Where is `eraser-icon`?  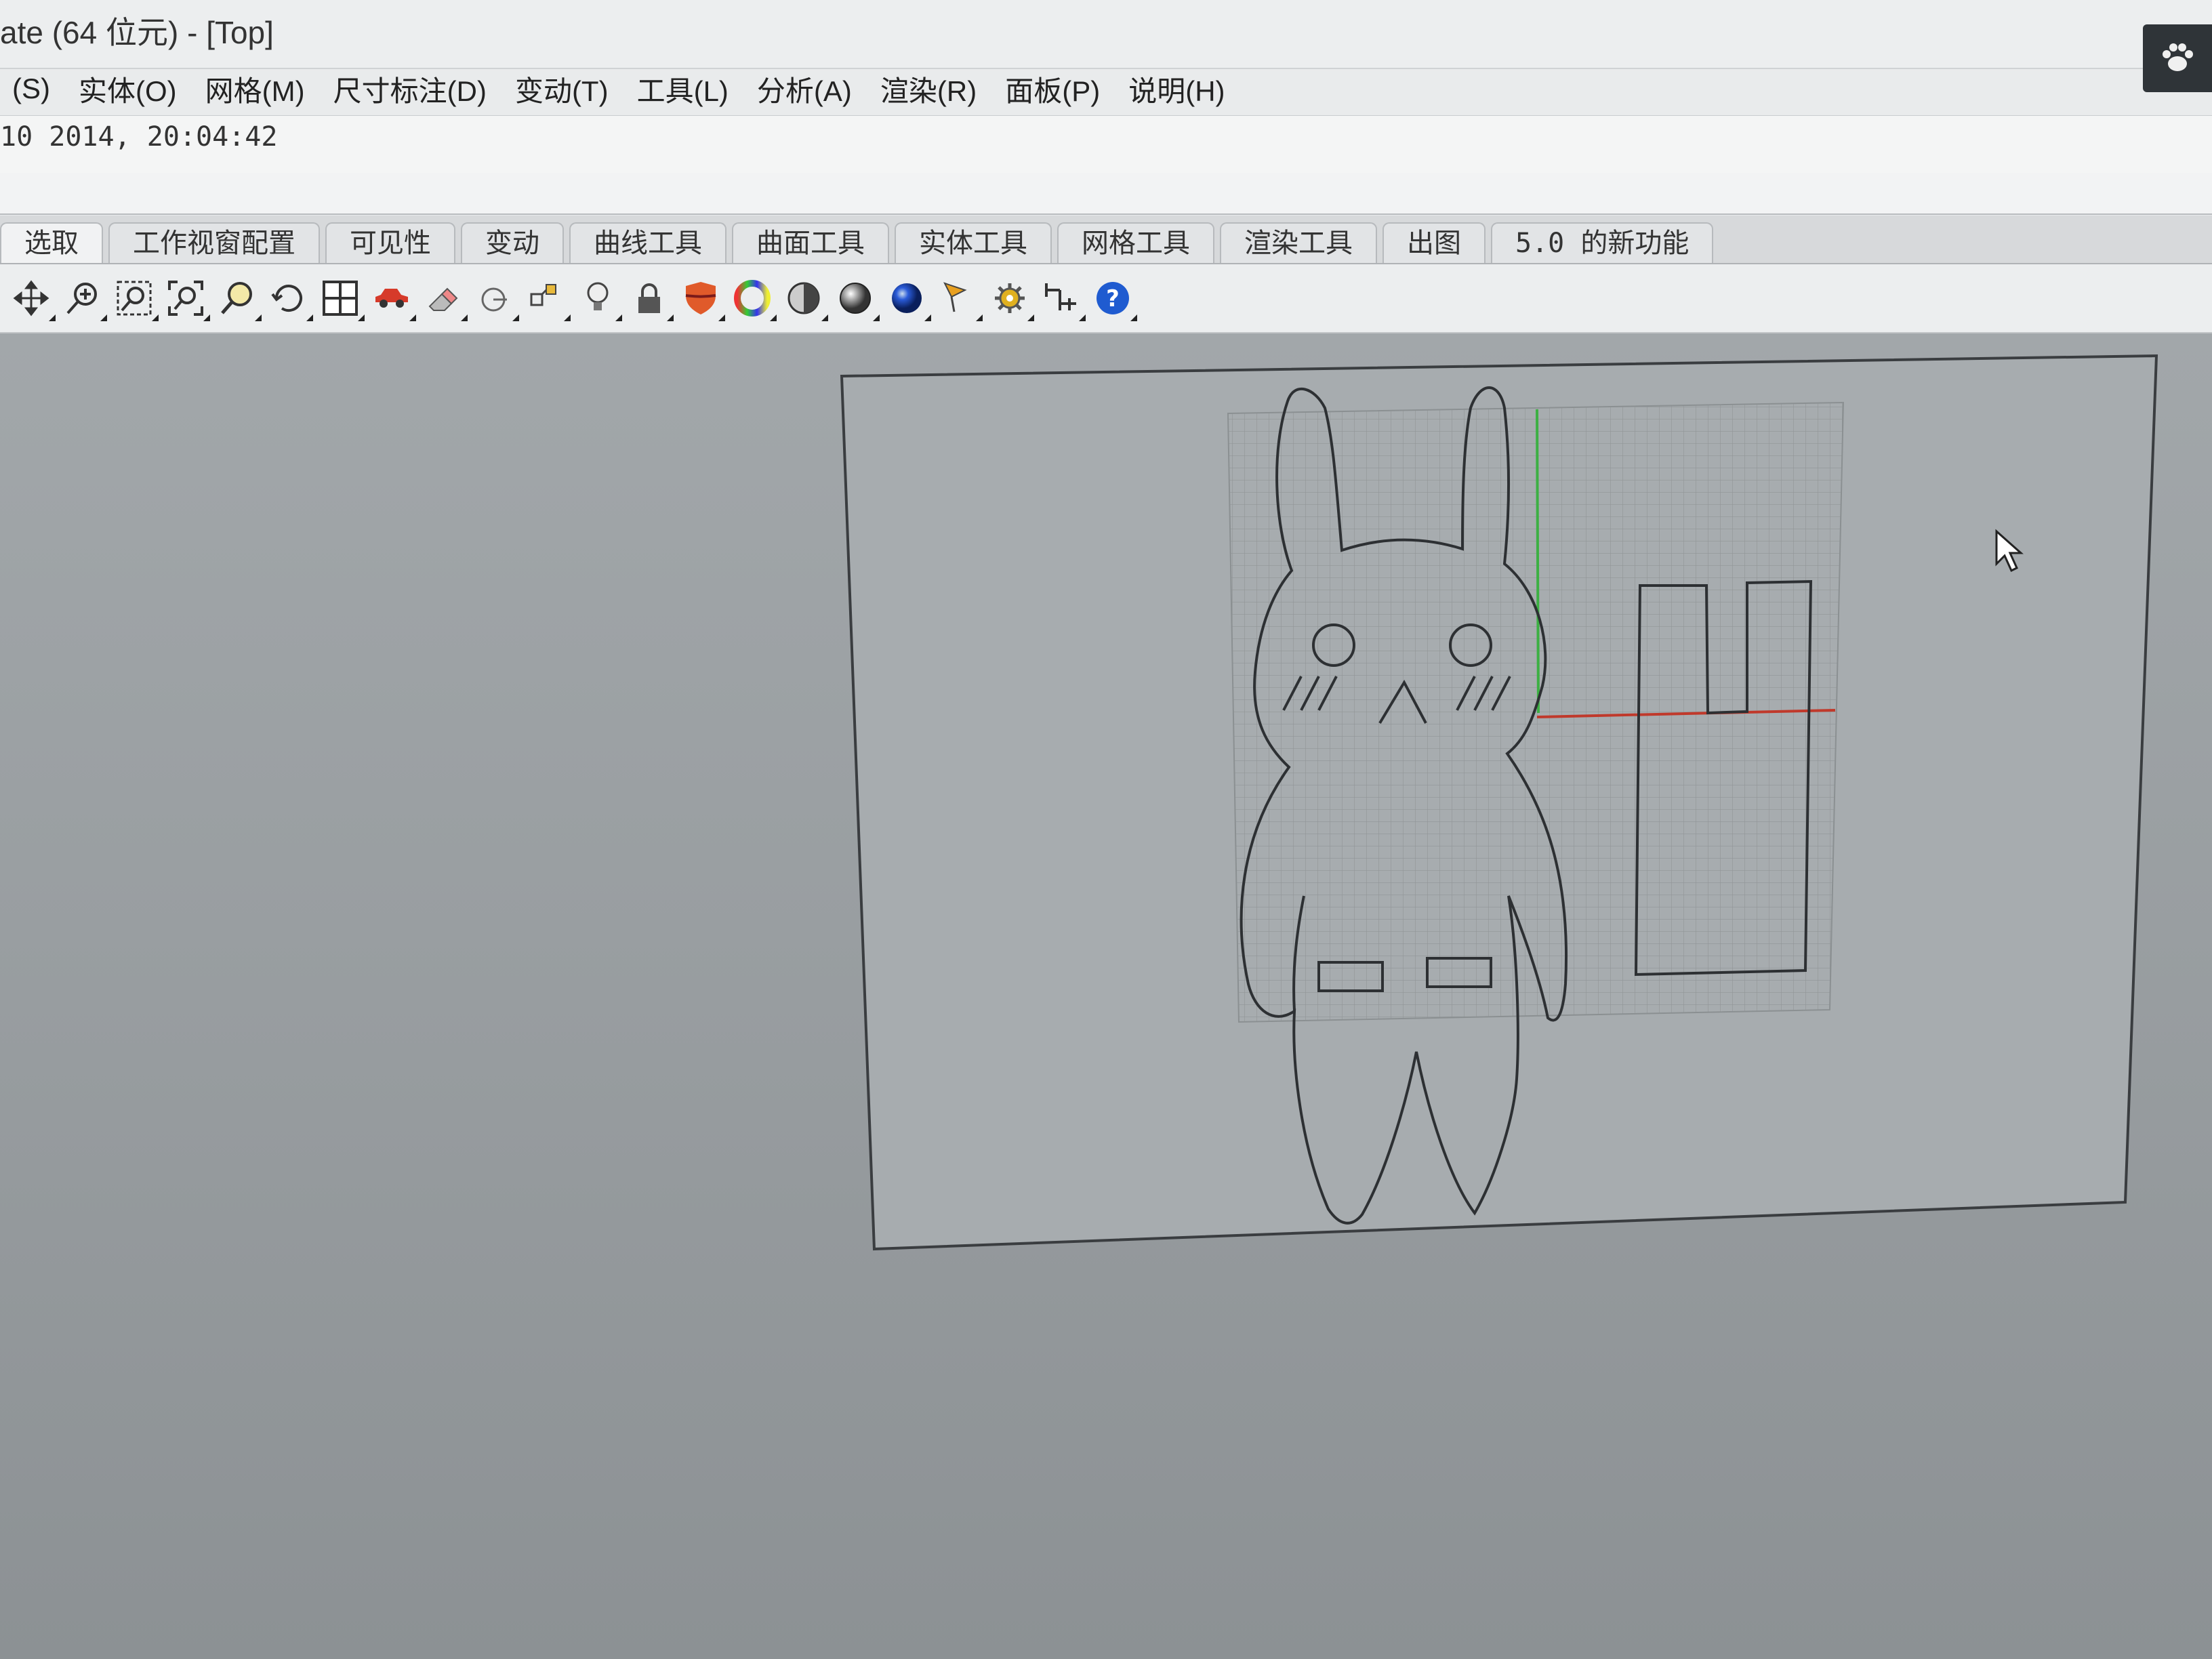 eraser-icon is located at coordinates (444, 298).